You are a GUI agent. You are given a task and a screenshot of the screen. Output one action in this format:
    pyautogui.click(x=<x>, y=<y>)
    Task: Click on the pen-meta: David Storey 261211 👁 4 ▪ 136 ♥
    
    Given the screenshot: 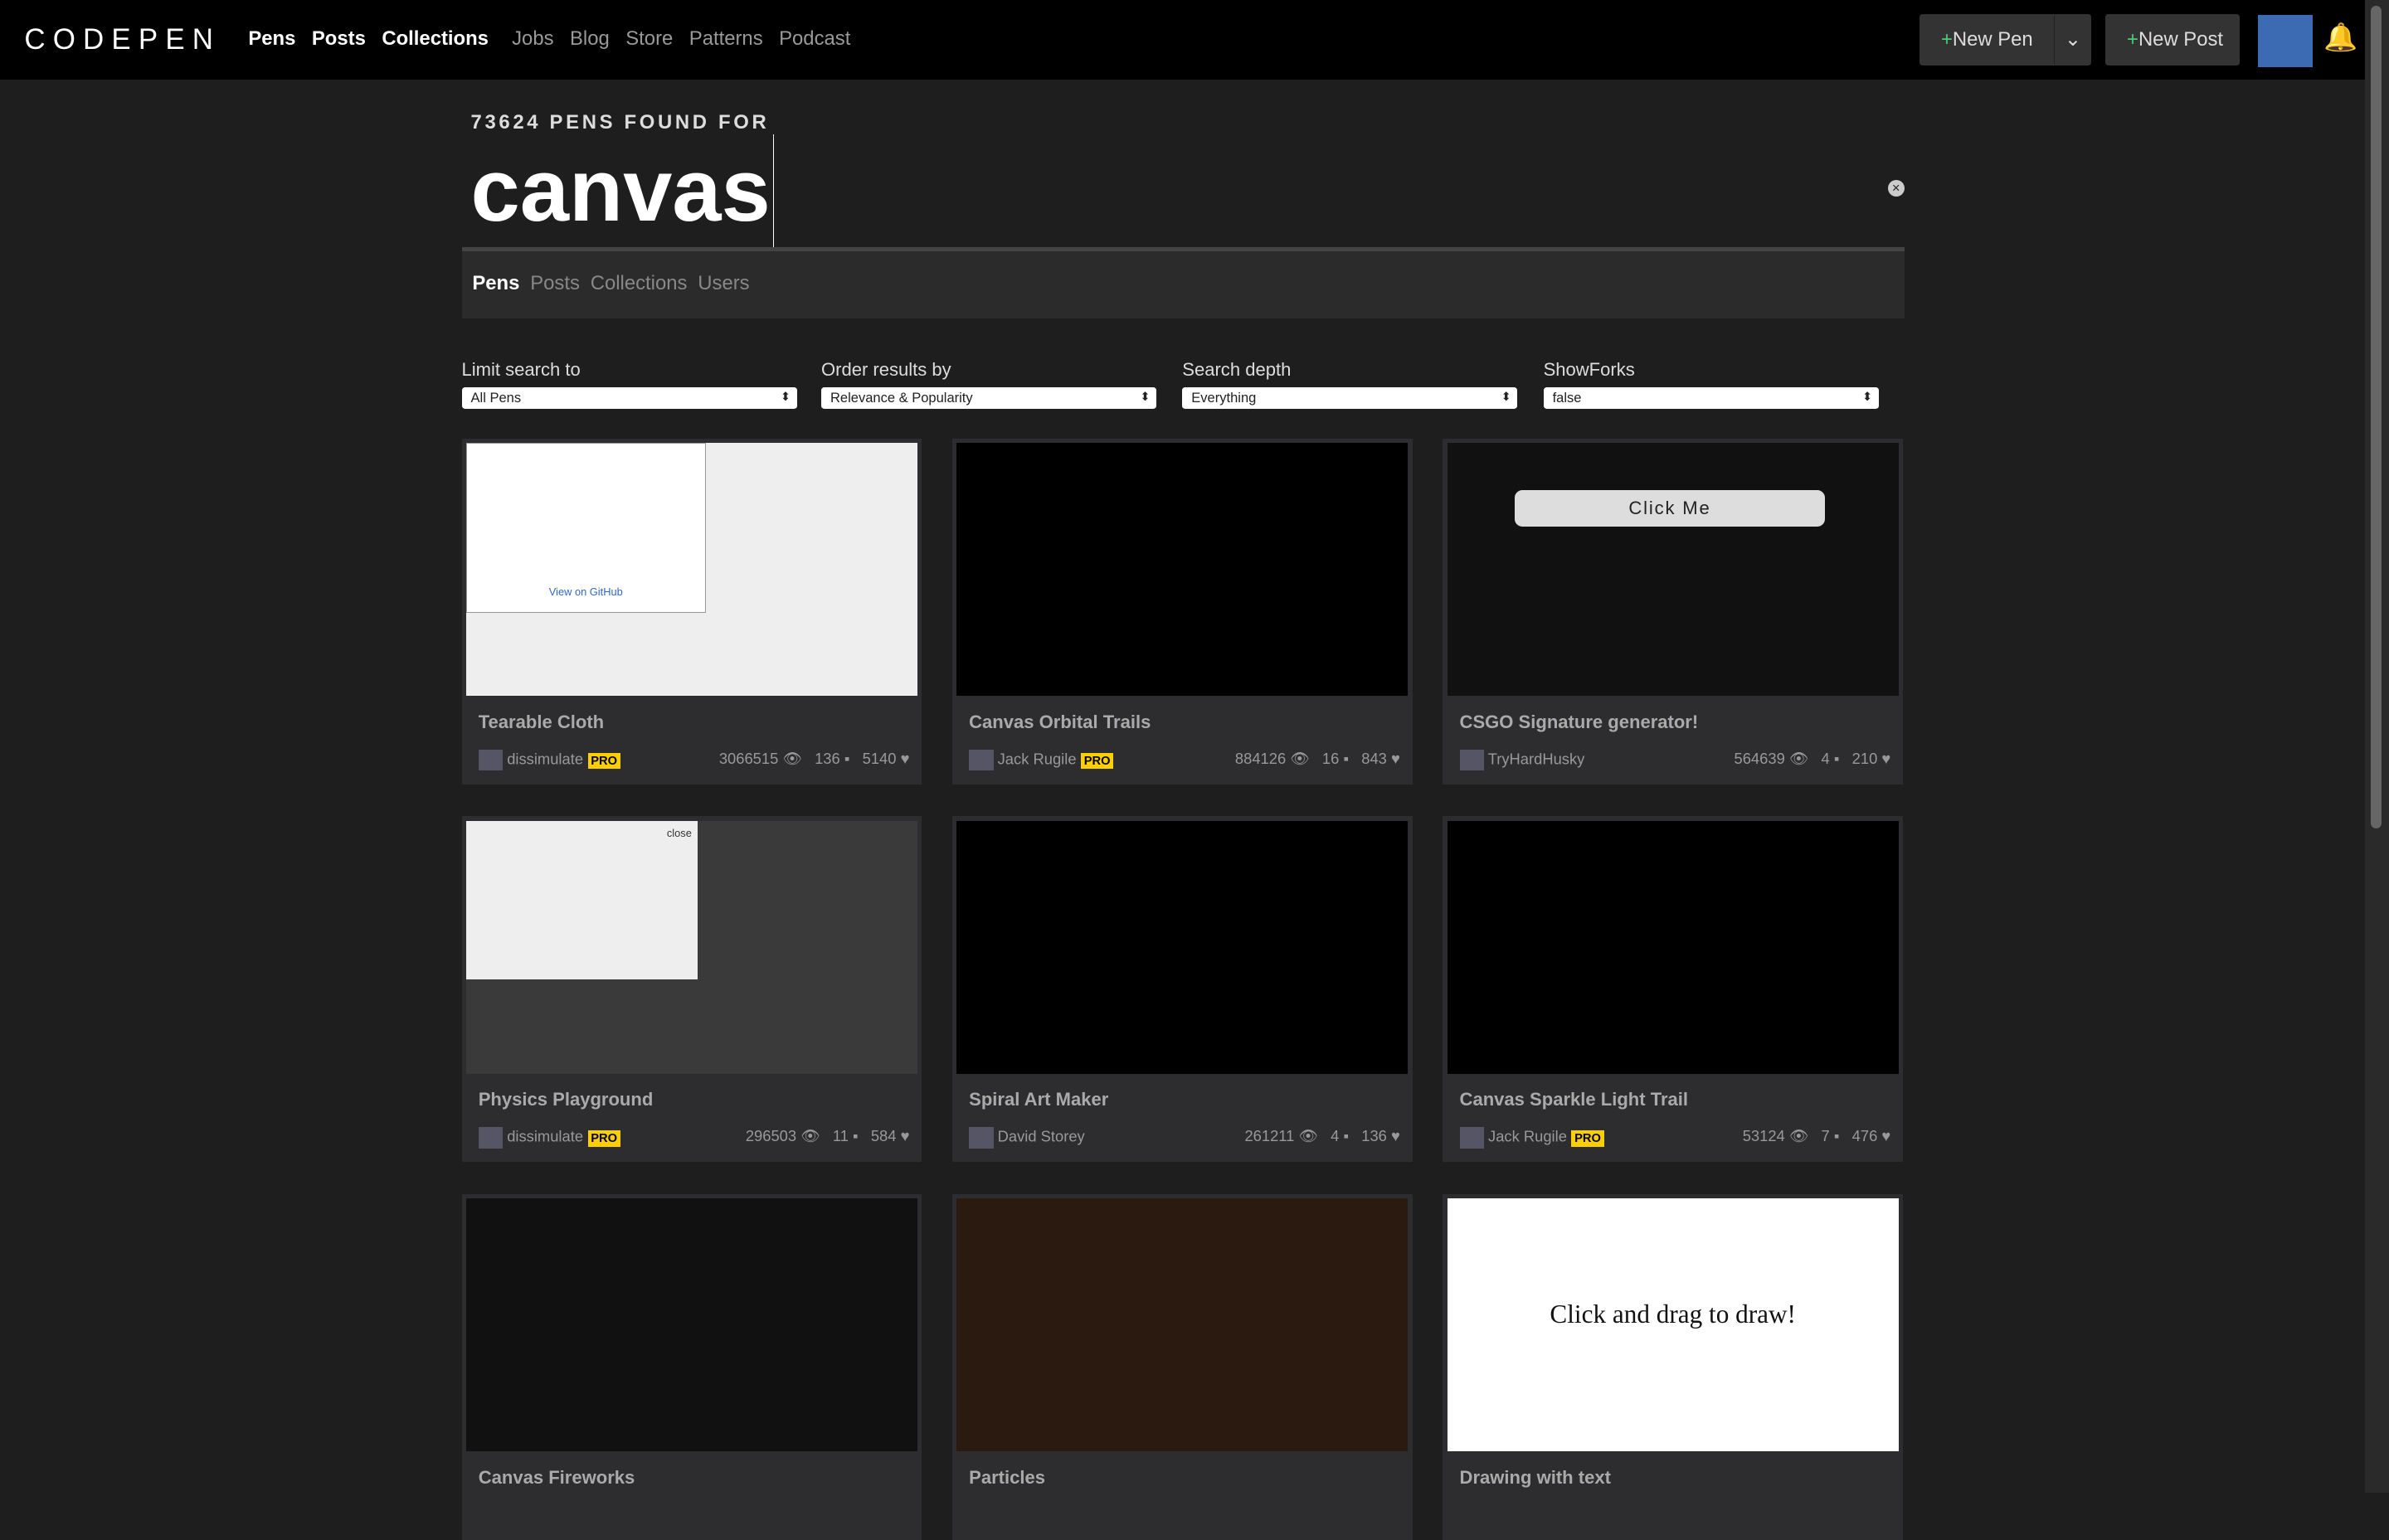 What is the action you would take?
    pyautogui.click(x=1184, y=1138)
    